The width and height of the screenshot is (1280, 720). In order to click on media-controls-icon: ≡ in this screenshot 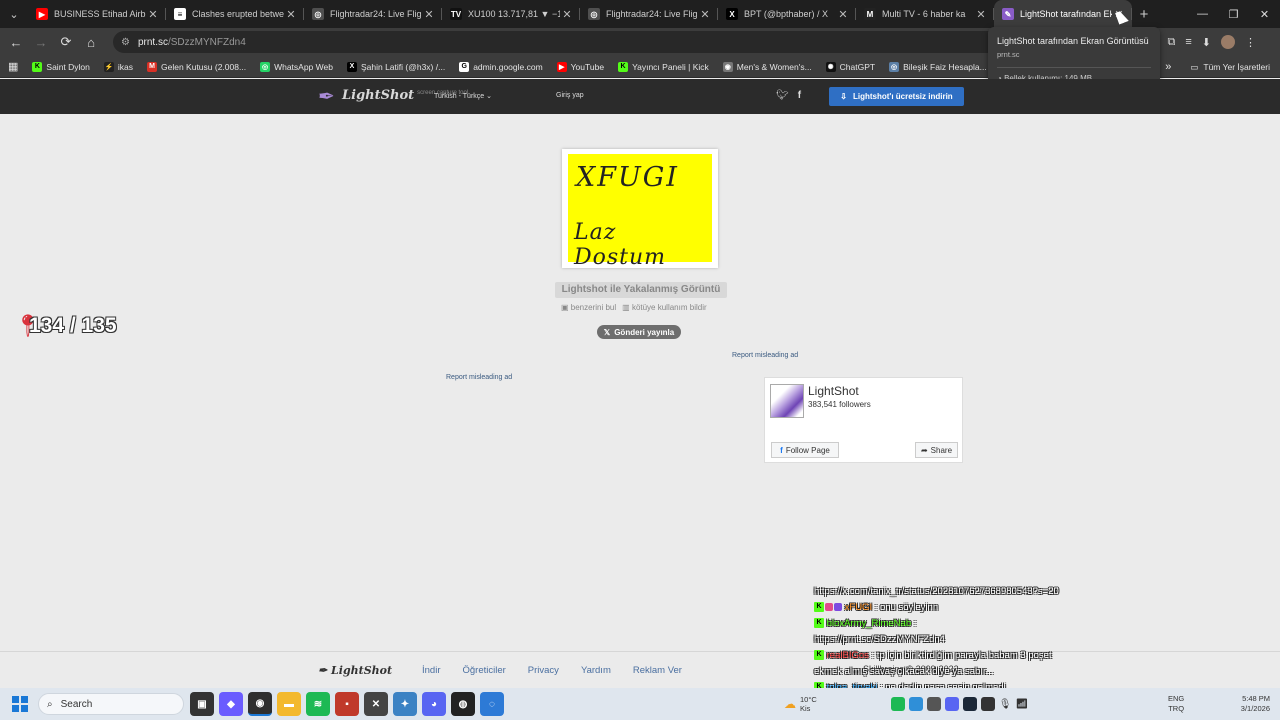, I will do `click(1188, 42)`.